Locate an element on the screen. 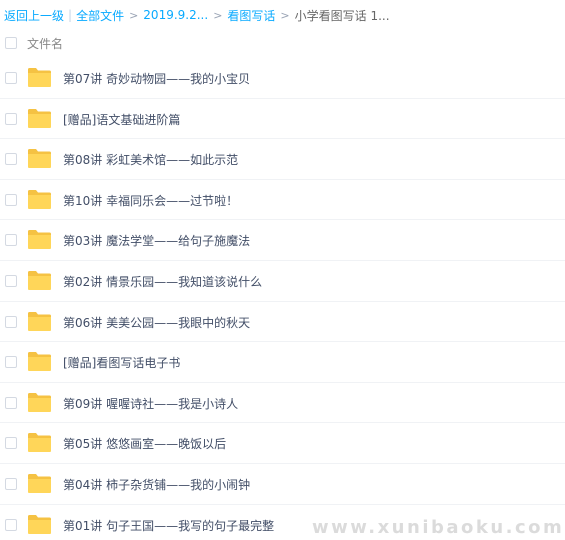 The height and width of the screenshot is (540, 565). list-item: 第06讲 美美公园——我眼中的秋天 is located at coordinates (282, 322).